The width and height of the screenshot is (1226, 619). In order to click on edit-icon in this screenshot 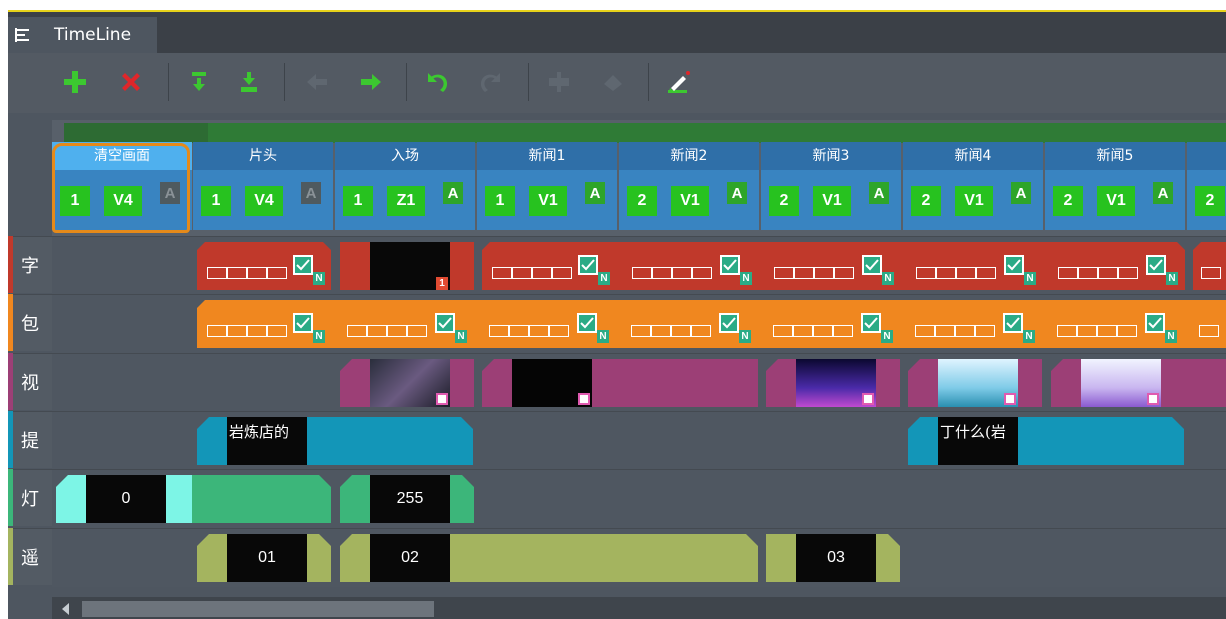, I will do `click(679, 82)`.